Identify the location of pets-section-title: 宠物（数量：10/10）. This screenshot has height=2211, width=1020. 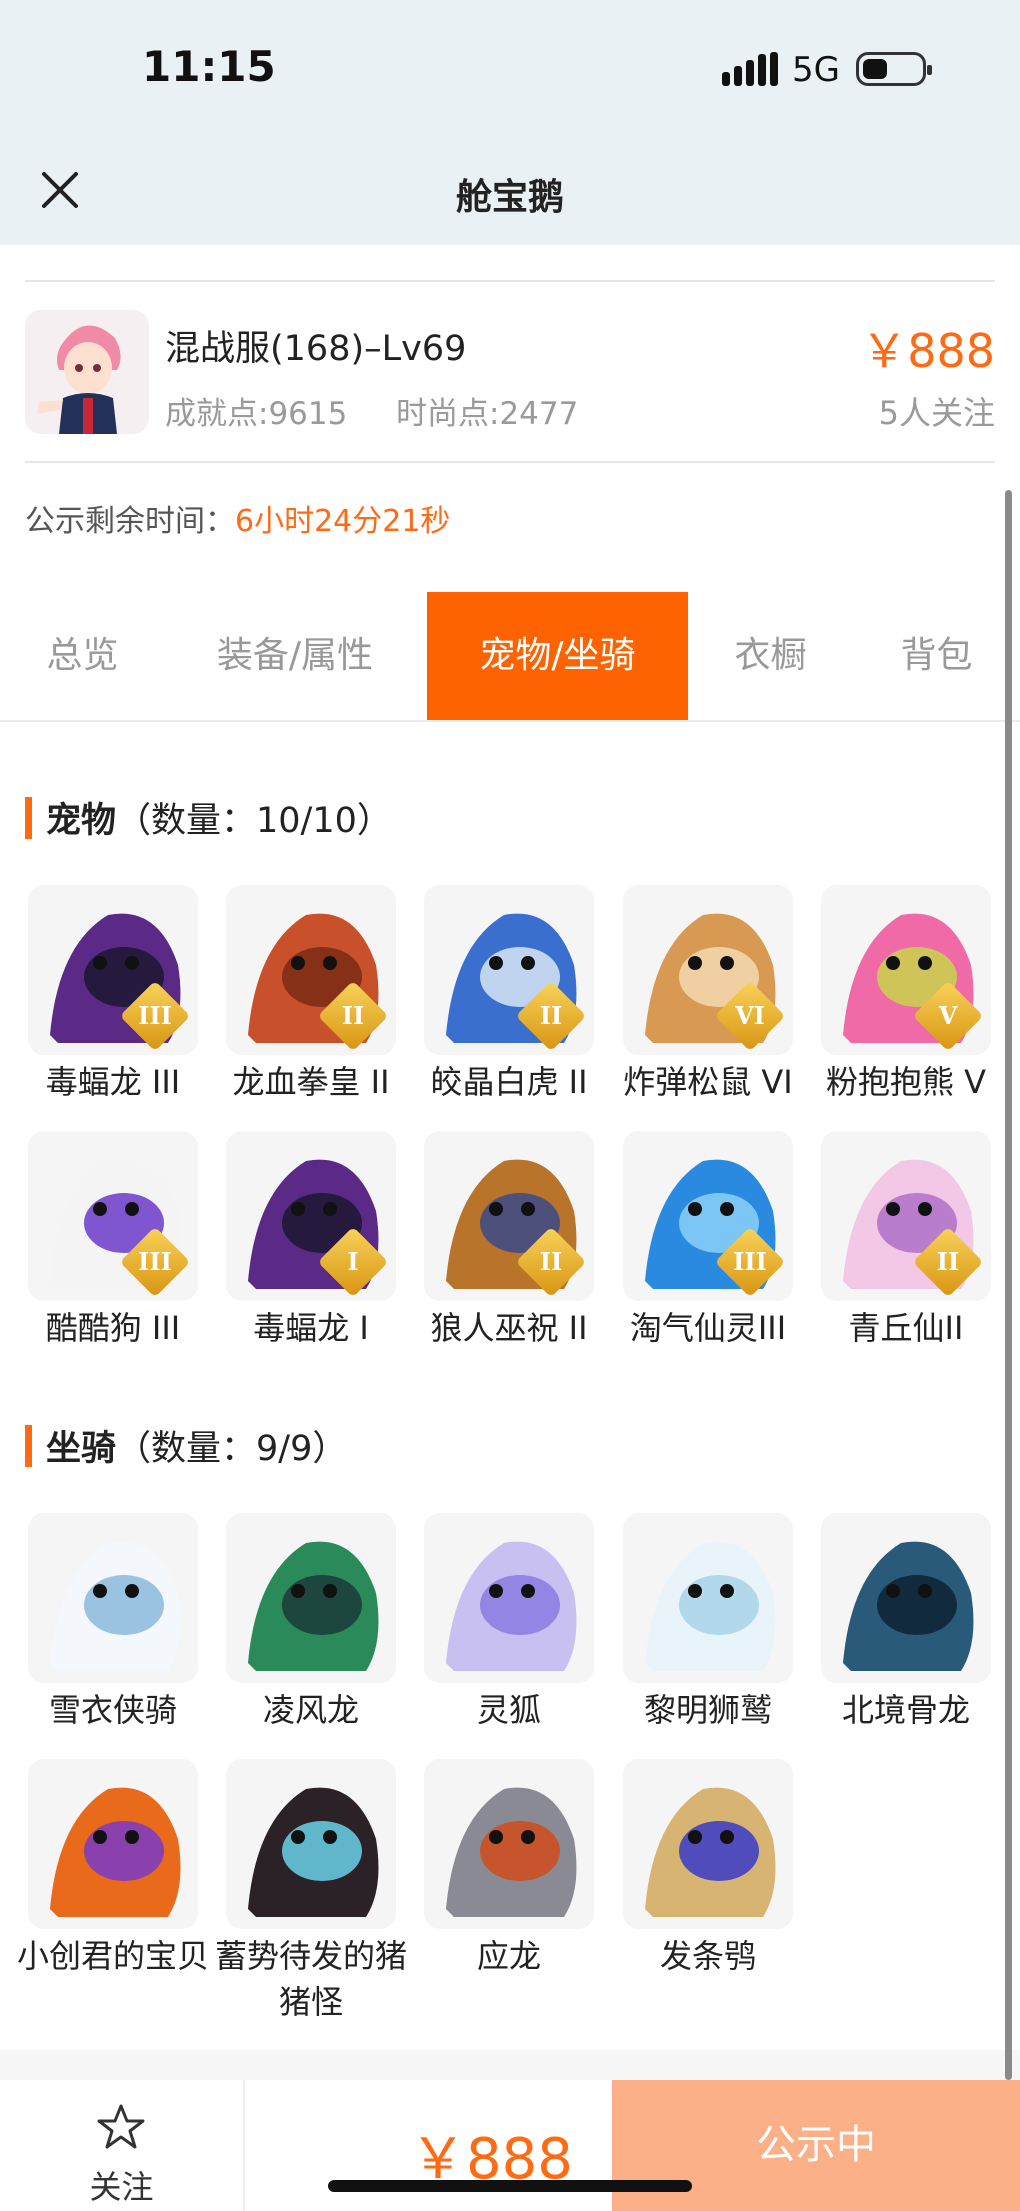
(208, 817).